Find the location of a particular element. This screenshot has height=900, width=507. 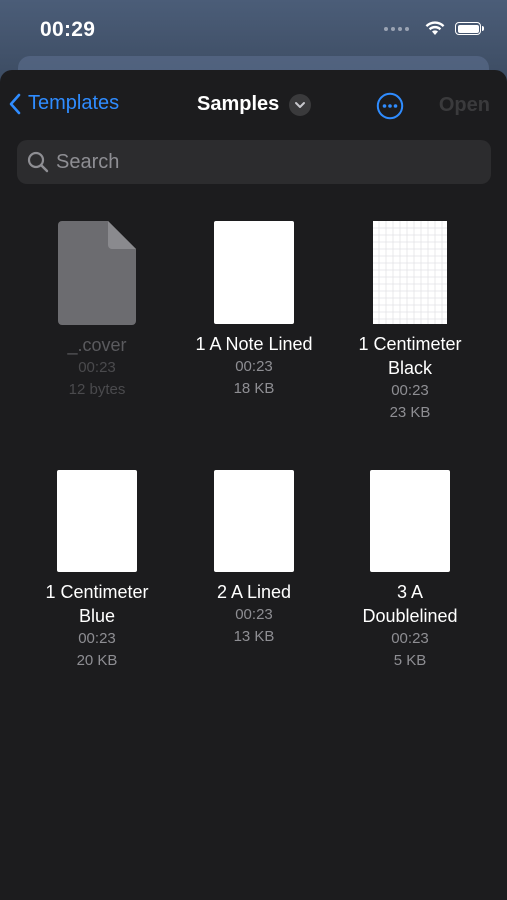

file-item: 1 A Note Lined 00:23 18 KB is located at coordinates (254, 309).